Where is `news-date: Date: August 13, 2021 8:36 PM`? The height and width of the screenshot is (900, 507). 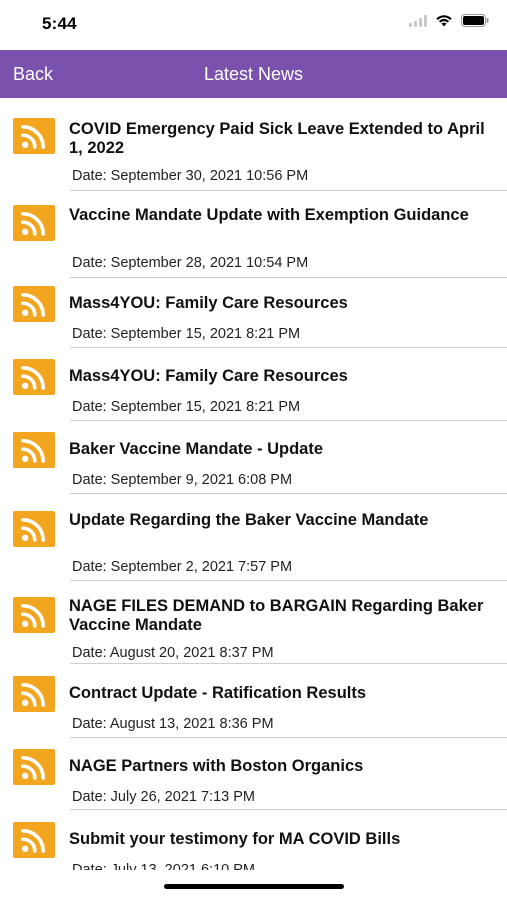 news-date: Date: August 13, 2021 8:36 PM is located at coordinates (173, 724).